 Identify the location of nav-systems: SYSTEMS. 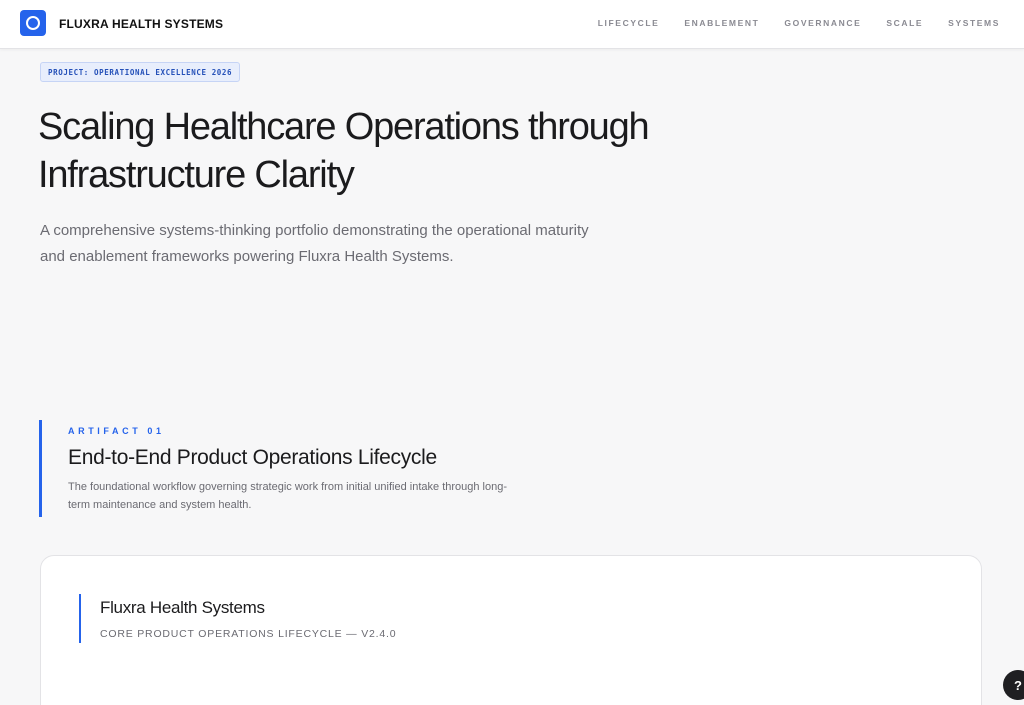
(974, 23).